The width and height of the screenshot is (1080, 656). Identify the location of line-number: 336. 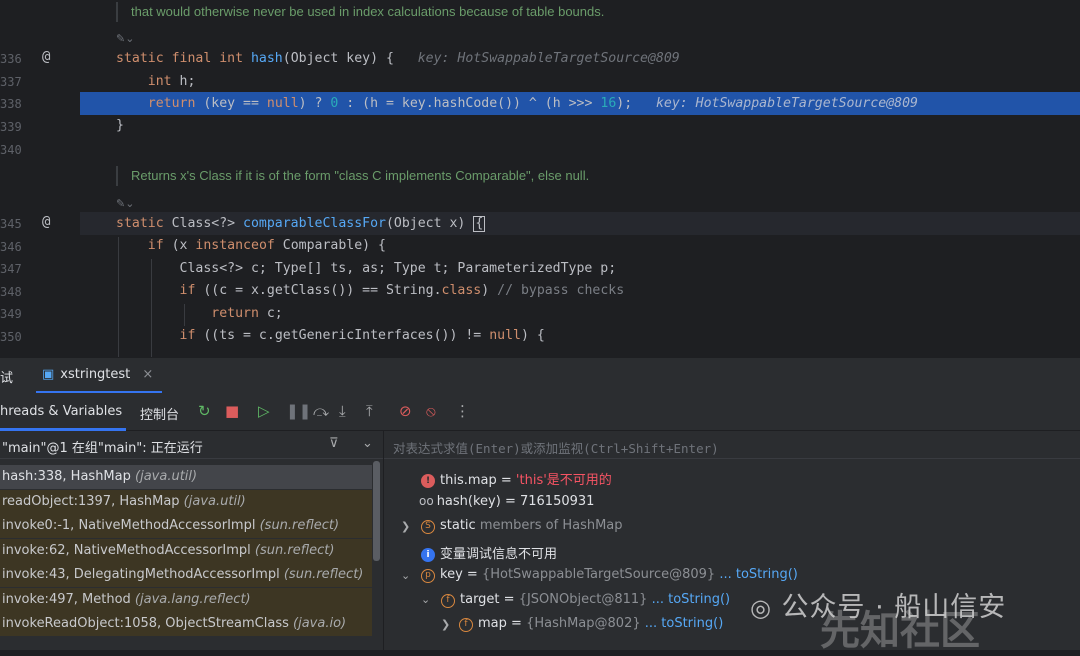
(11, 59).